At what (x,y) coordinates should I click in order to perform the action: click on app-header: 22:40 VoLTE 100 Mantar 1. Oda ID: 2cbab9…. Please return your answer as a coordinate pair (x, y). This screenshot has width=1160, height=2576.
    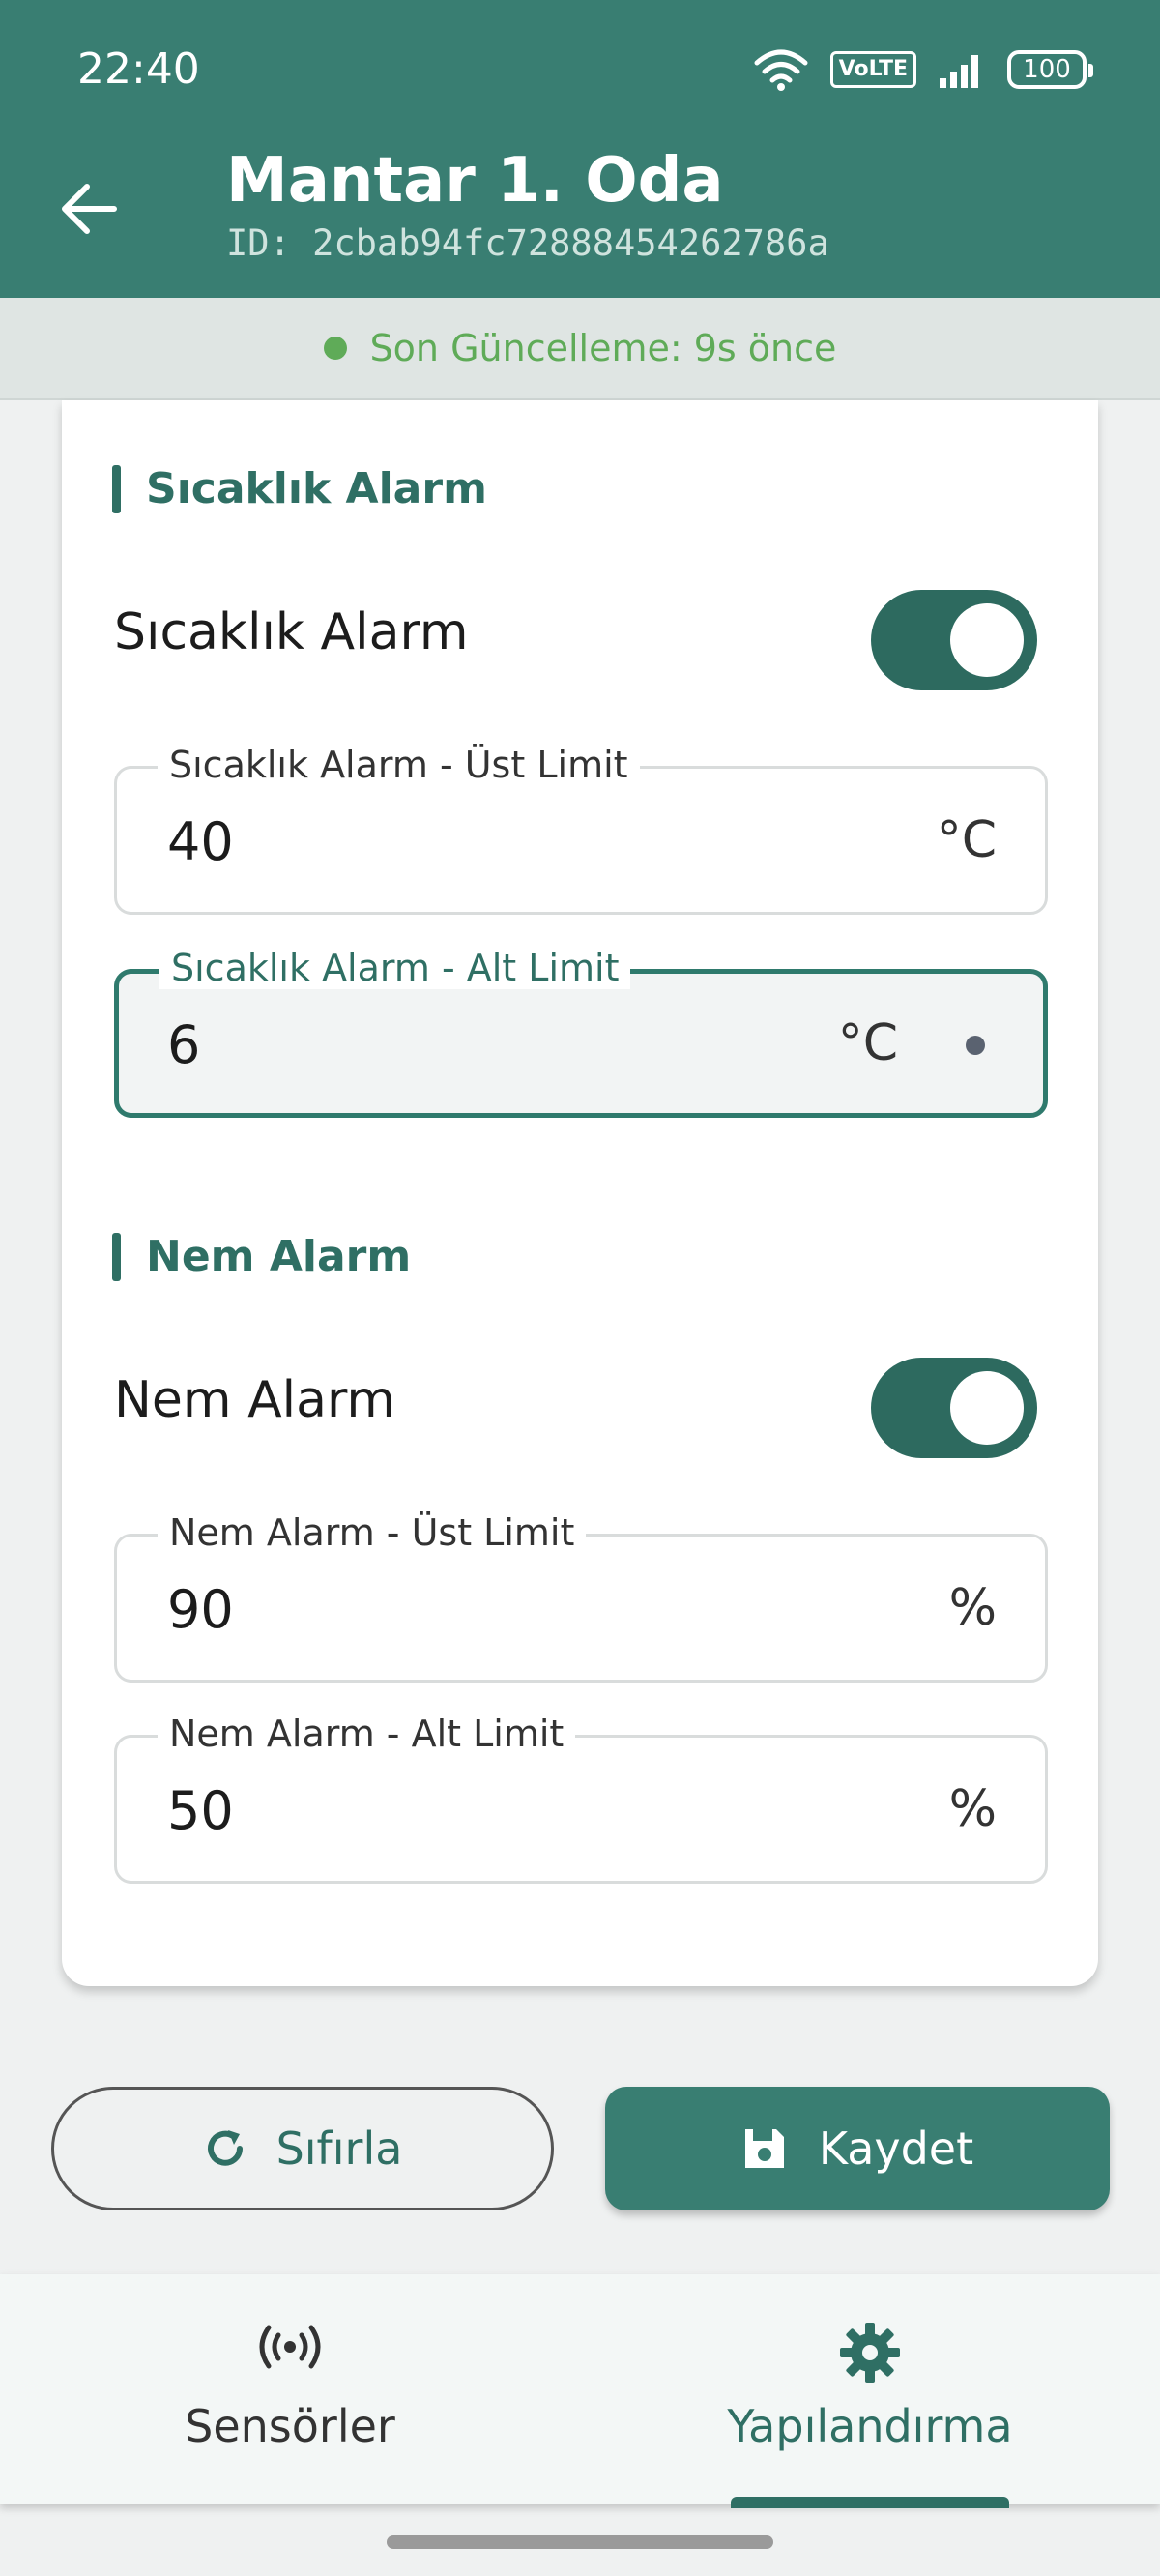
    Looking at the image, I should click on (580, 149).